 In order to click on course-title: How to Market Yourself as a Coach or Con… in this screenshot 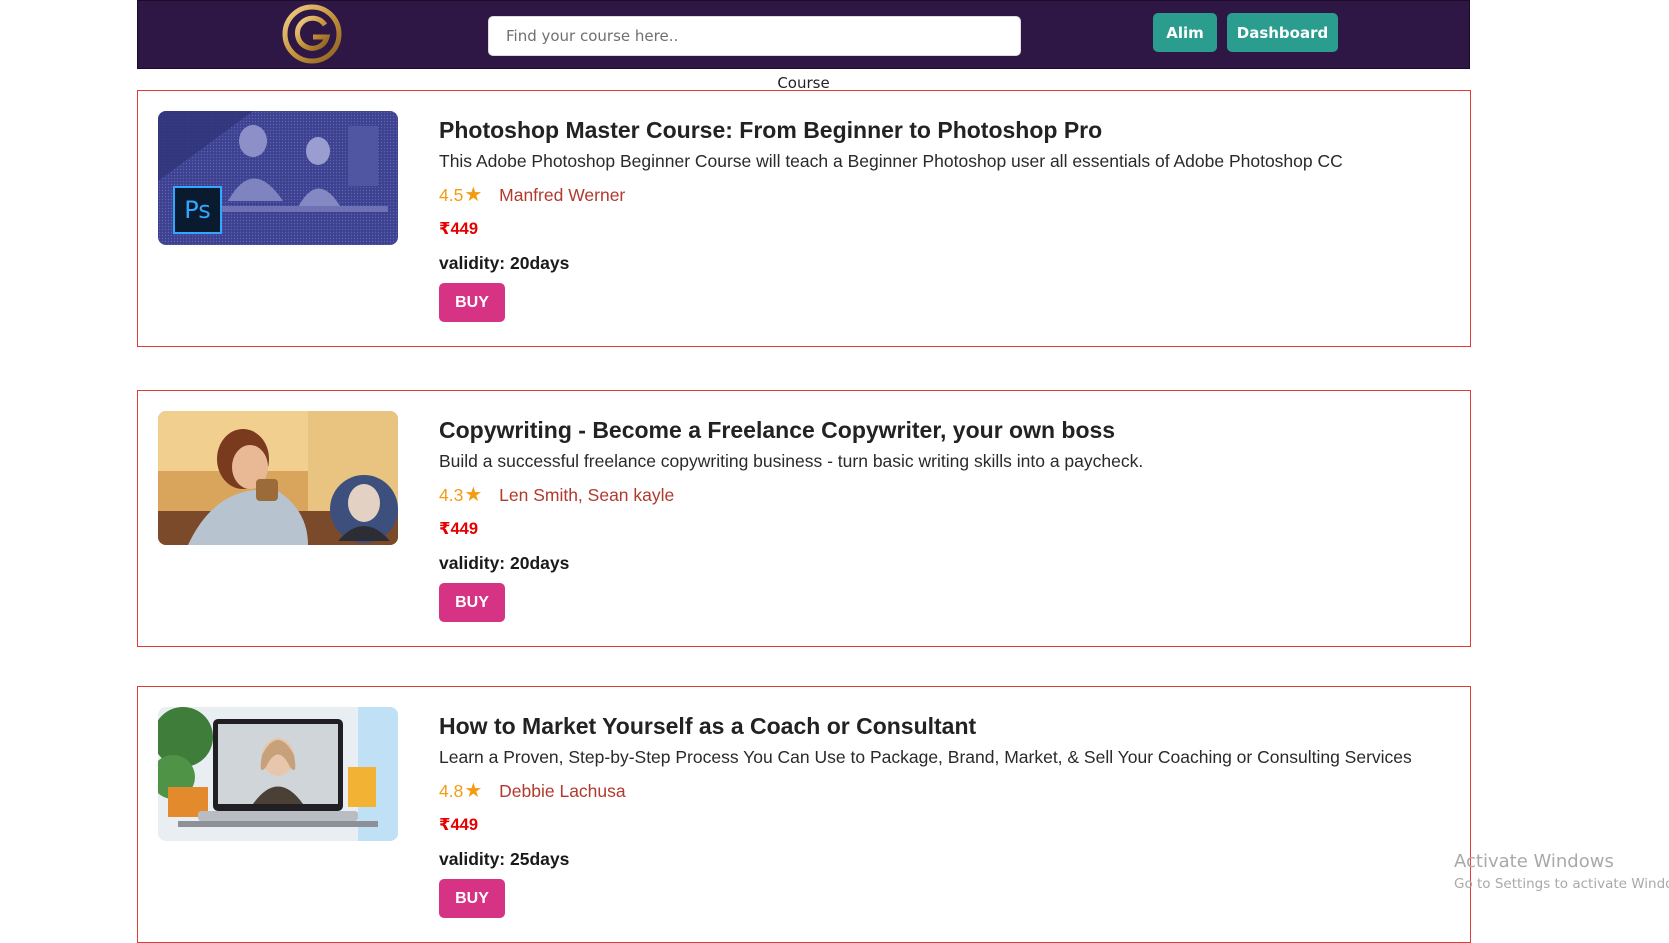, I will do `click(948, 726)`.